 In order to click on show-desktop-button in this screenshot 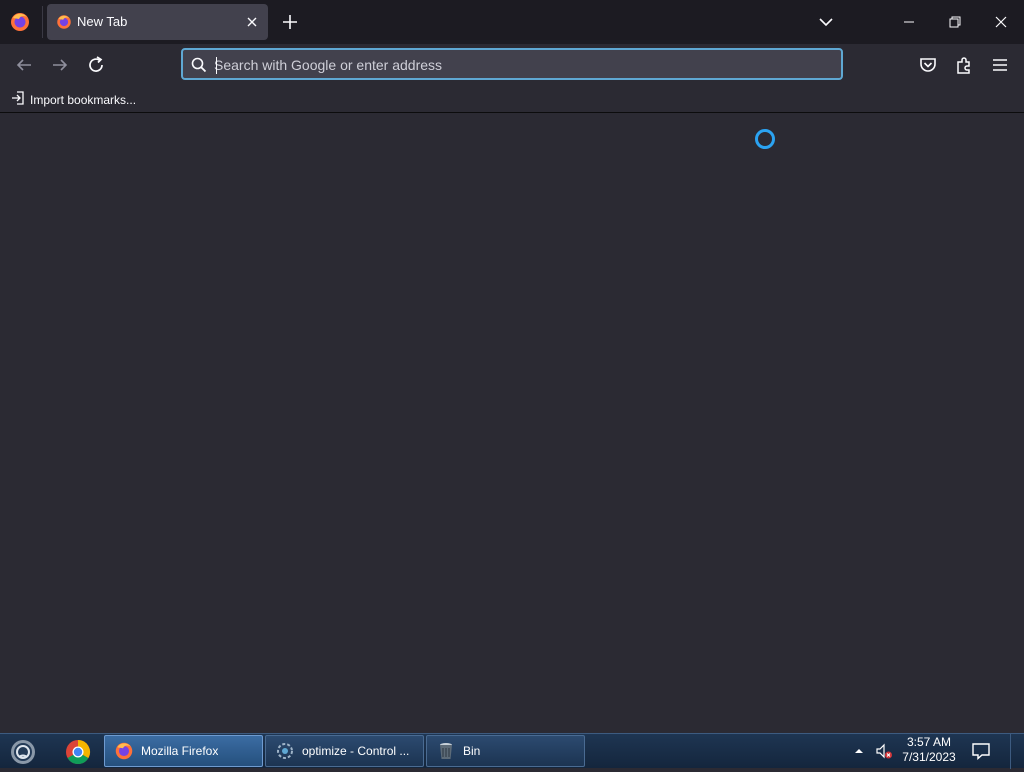, I will do `click(1017, 751)`.